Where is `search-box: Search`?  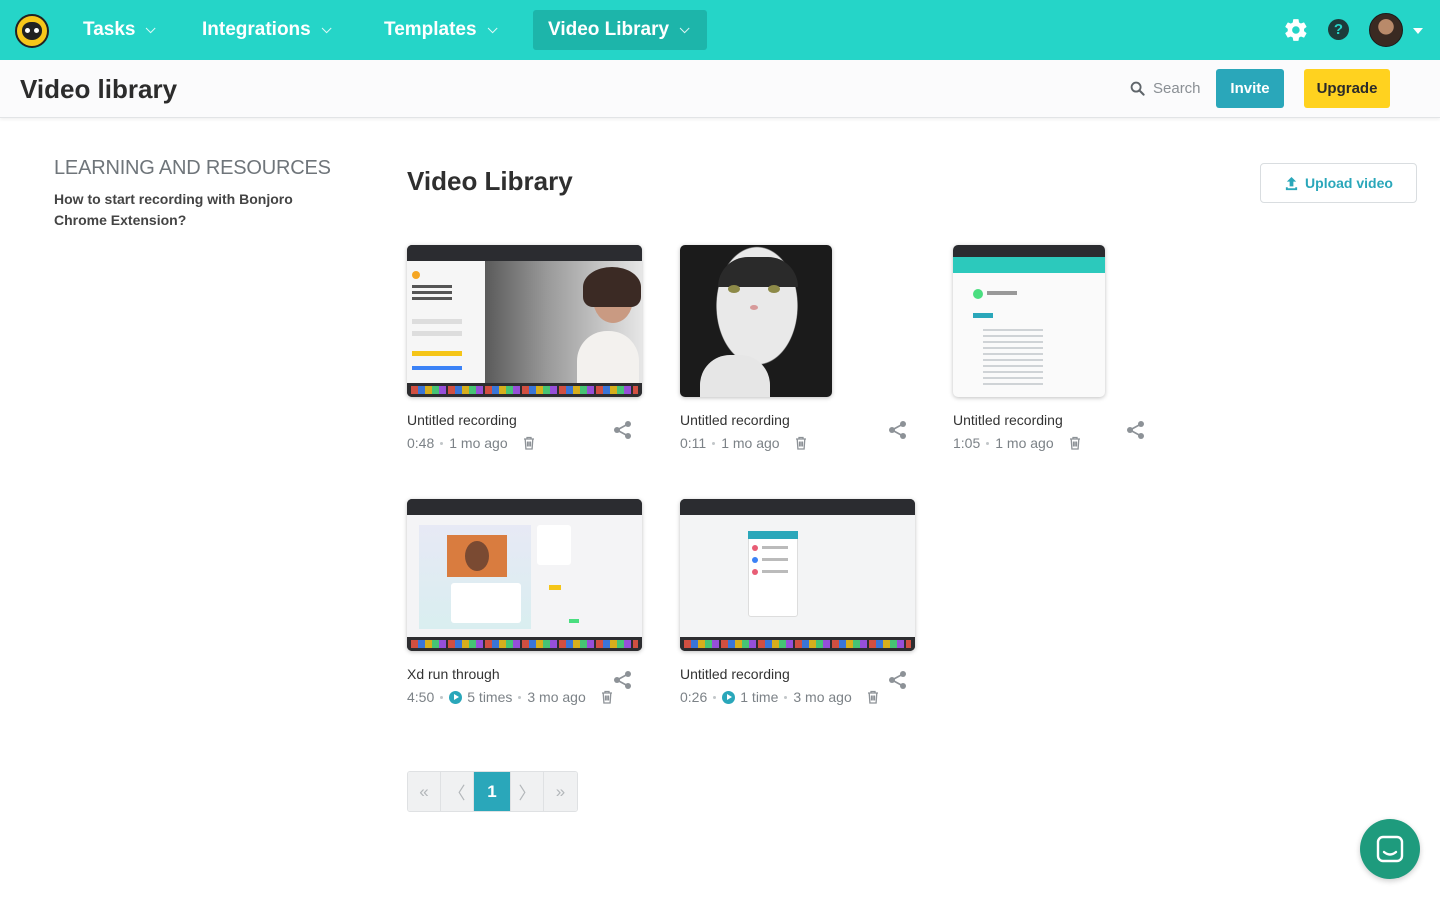
search-box: Search is located at coordinates (1165, 88).